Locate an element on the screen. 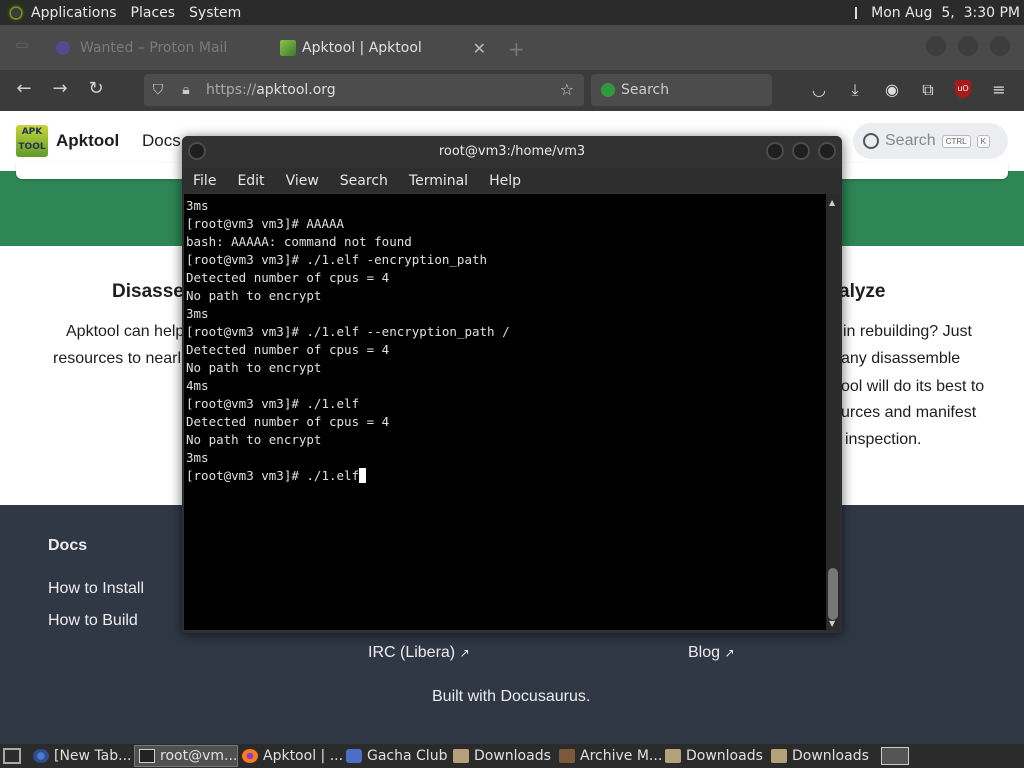 This screenshot has height=768, width=1024. firefox-icon is located at coordinates (250, 756).